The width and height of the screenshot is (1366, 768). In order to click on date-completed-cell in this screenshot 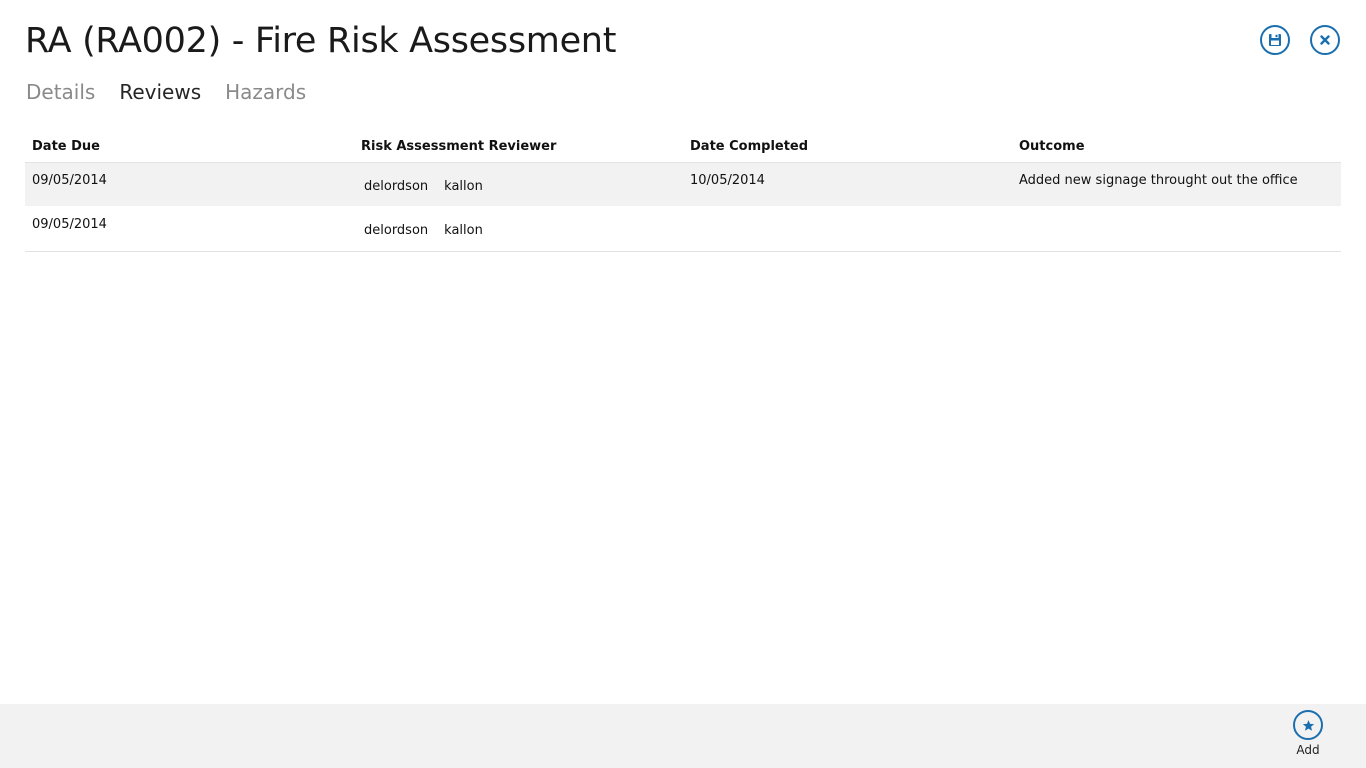, I will do `click(847, 229)`.